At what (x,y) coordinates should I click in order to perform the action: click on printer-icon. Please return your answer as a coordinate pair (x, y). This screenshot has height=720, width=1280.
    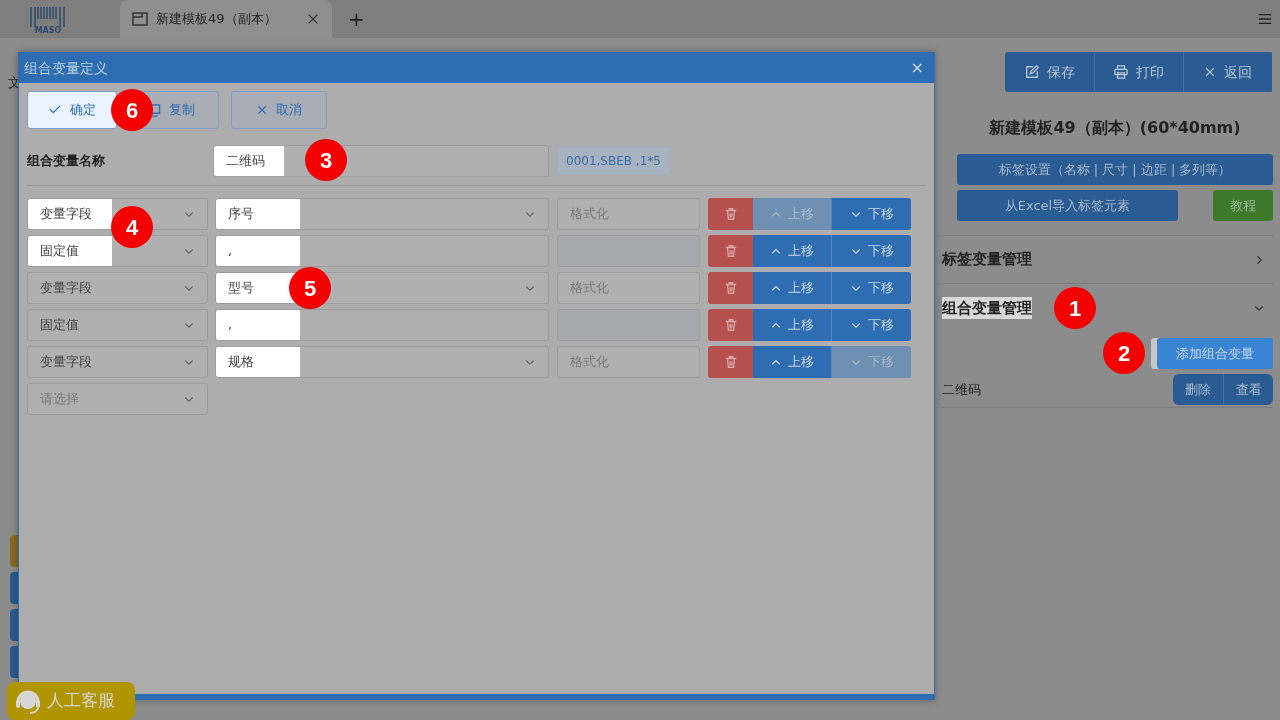
    Looking at the image, I should click on (1121, 72).